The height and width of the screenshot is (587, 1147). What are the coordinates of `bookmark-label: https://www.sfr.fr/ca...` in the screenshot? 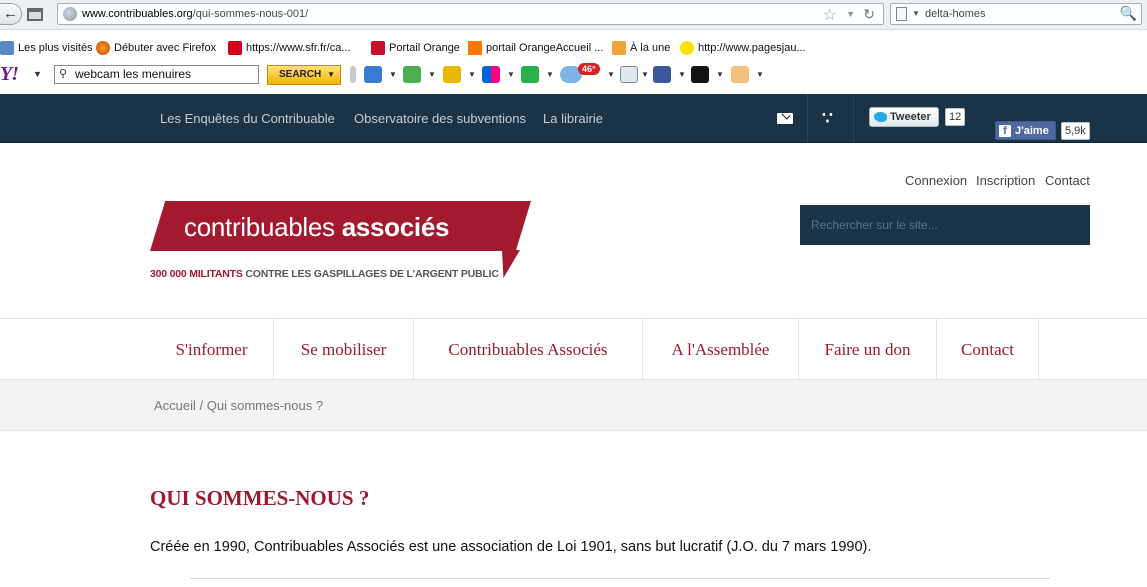 It's located at (298, 48).